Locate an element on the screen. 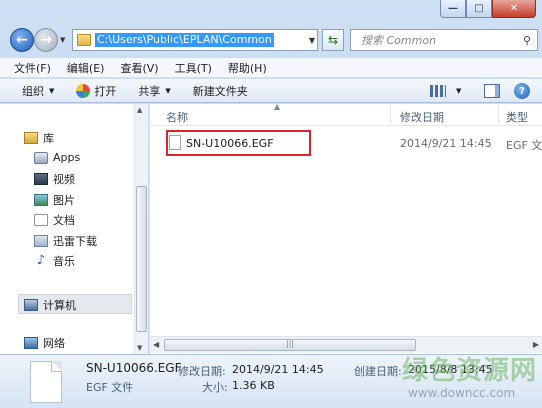 This screenshot has width=542, height=408. refresh-icon: ⇆ is located at coordinates (333, 40).